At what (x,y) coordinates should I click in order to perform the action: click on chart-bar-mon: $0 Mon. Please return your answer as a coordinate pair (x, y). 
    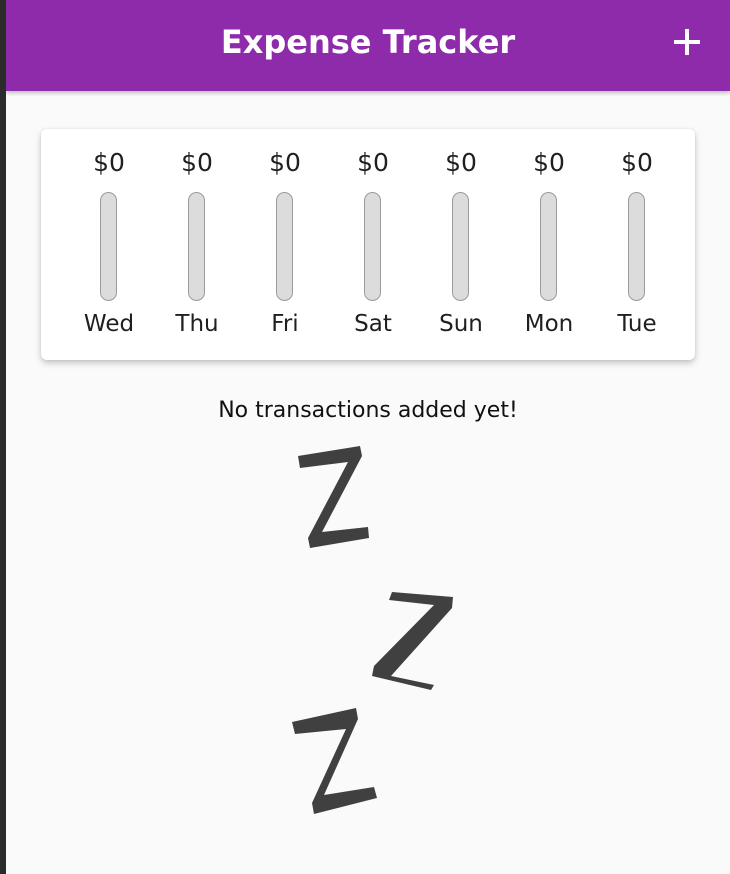
    Looking at the image, I should click on (549, 244).